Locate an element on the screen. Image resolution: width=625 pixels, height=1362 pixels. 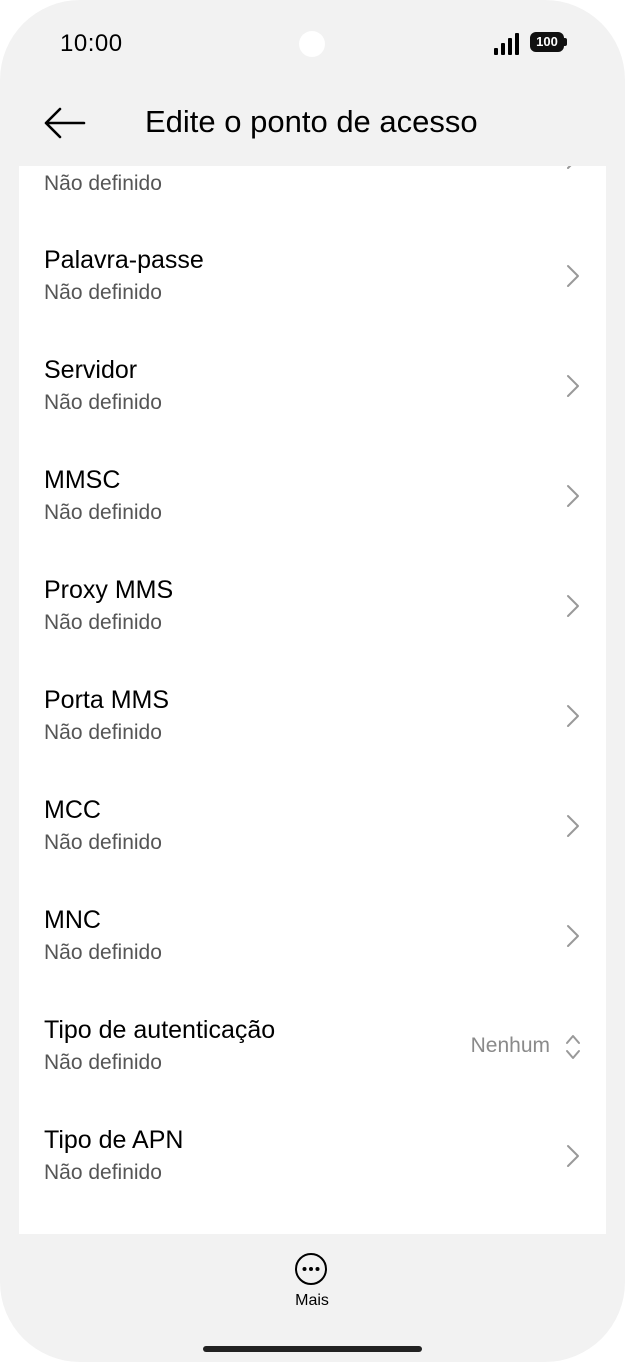
settings-item-apn-type: Tipo de APN Não definido is located at coordinates (312, 1180).